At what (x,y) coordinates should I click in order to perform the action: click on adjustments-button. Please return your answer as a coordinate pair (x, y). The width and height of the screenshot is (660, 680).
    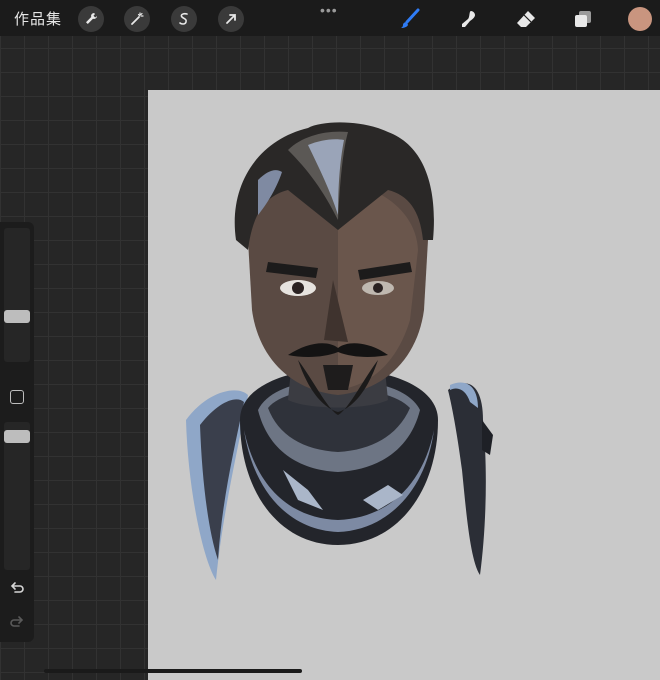
    Looking at the image, I should click on (137, 19).